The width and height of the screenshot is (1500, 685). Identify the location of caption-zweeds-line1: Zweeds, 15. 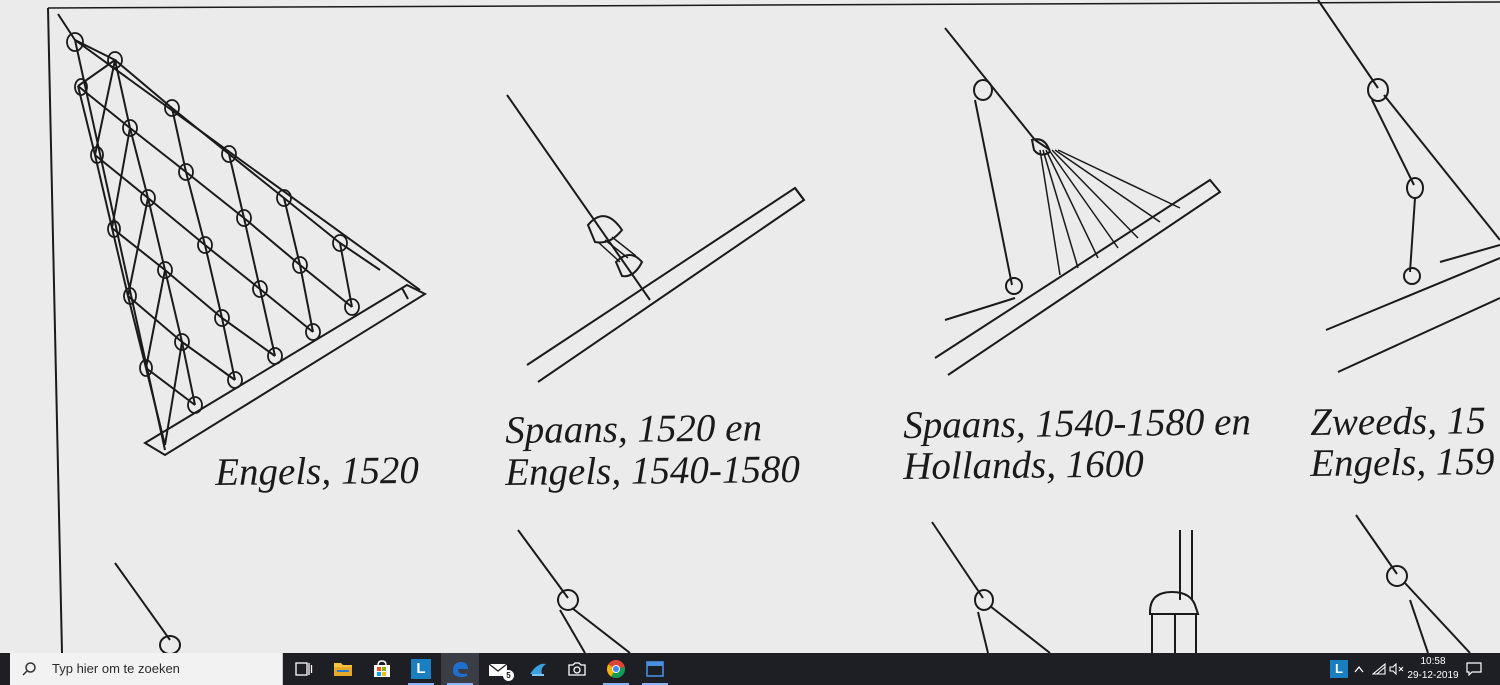
(1397, 421).